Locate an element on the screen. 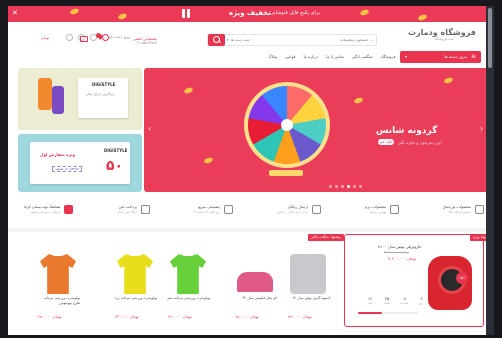 This screenshot has width=502, height=338. hero-title: گردونه شانس is located at coordinates (407, 131).